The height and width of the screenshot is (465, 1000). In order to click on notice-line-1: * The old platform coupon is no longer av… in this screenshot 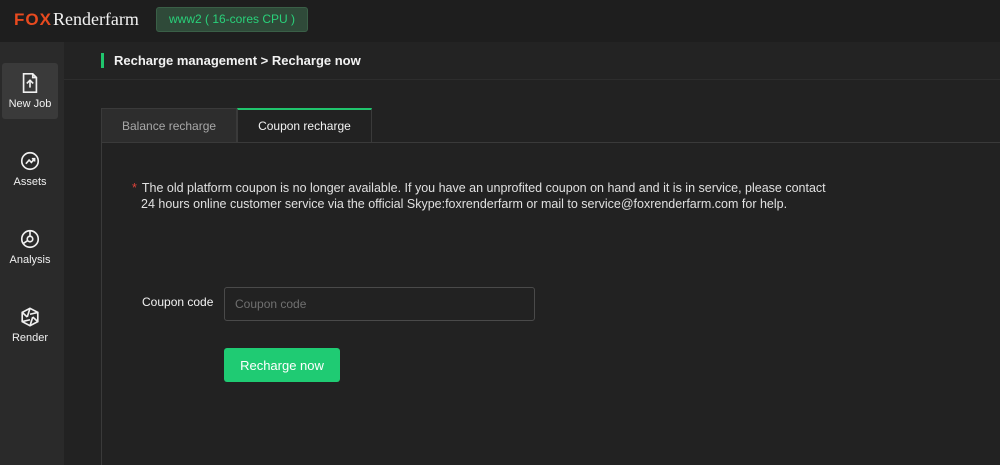, I will do `click(512, 188)`.